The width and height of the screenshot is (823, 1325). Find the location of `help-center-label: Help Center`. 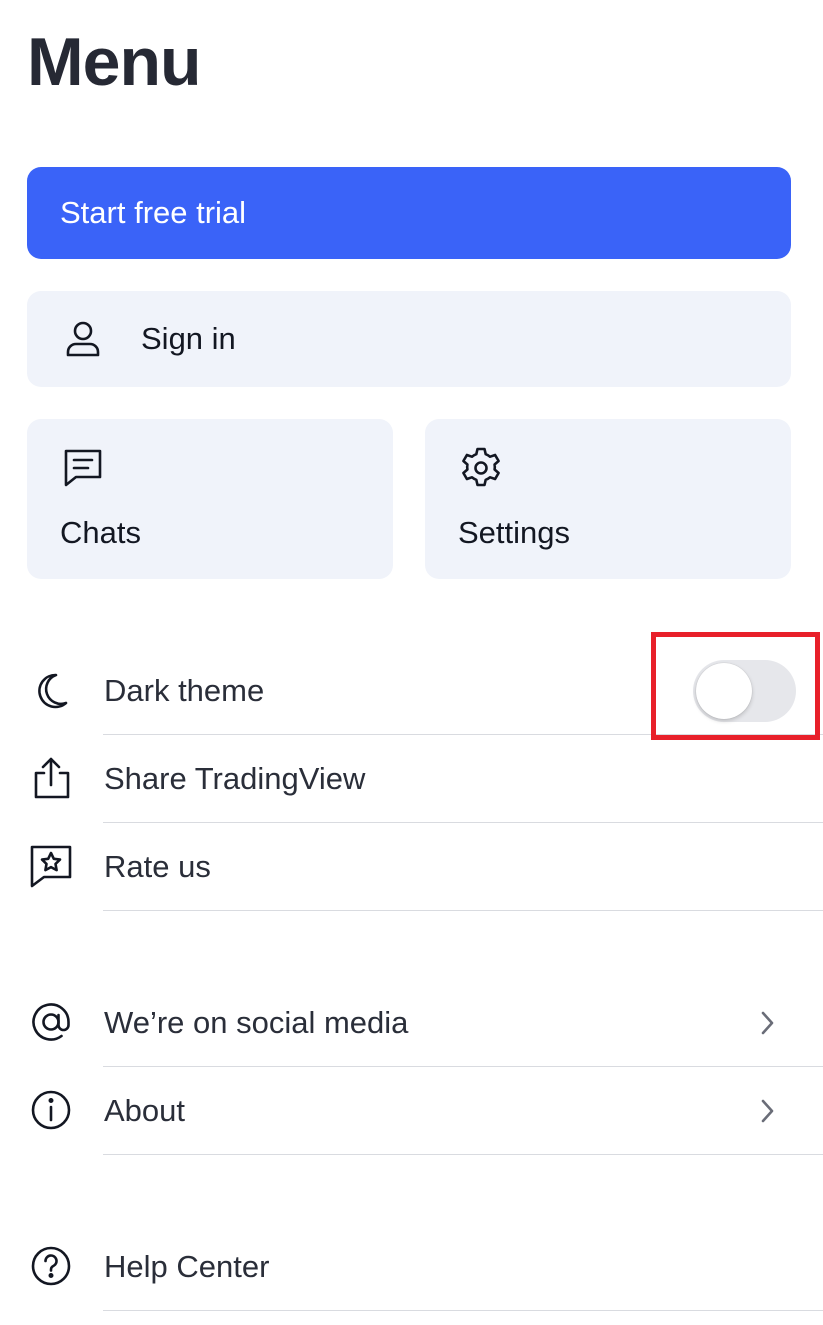

help-center-label: Help Center is located at coordinates (187, 1266).